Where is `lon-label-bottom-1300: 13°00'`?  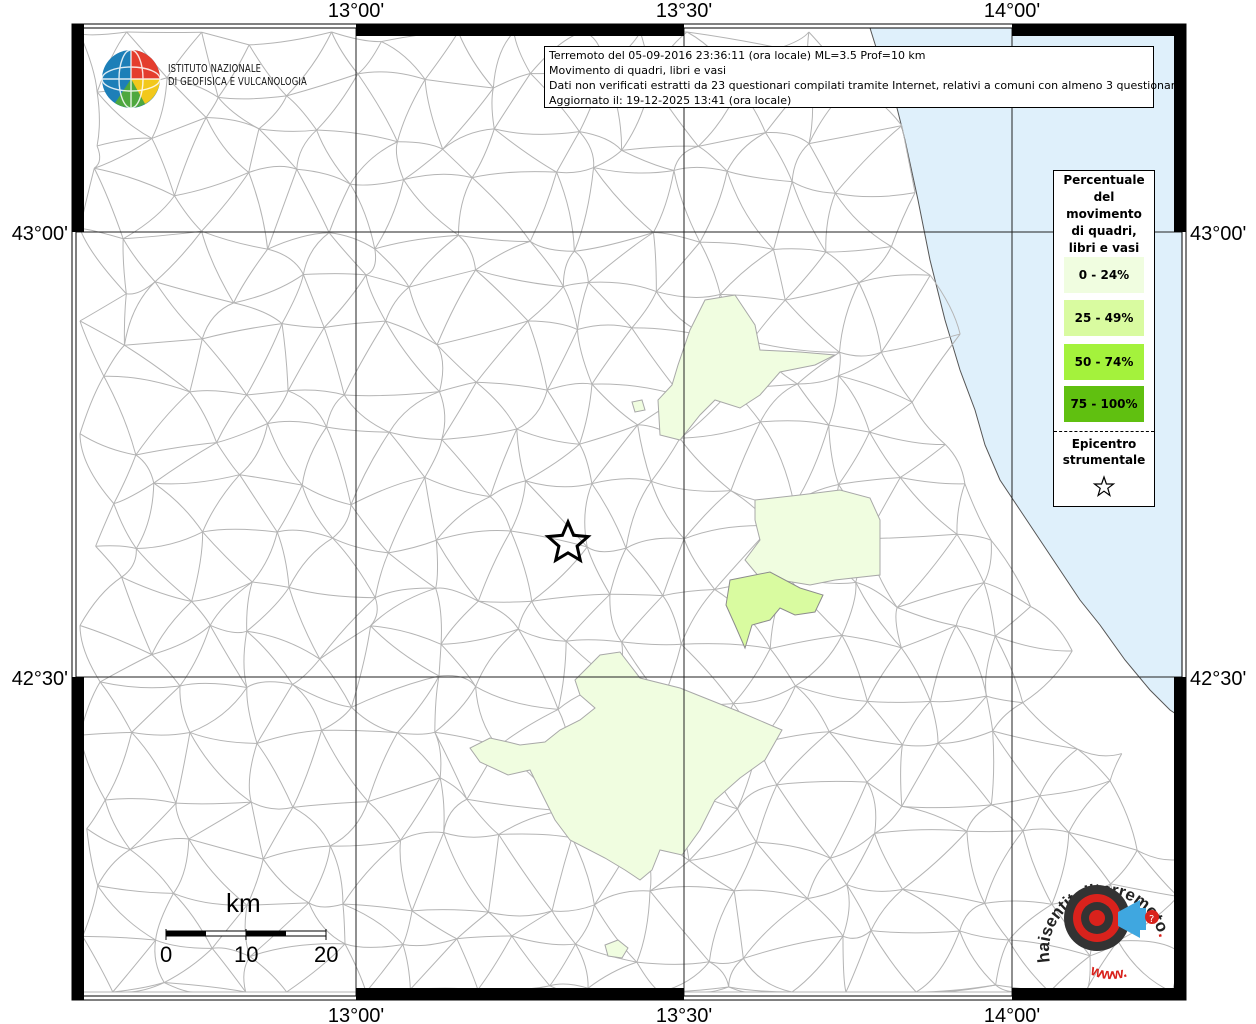
lon-label-bottom-1300: 13°00' is located at coordinates (356, 1014).